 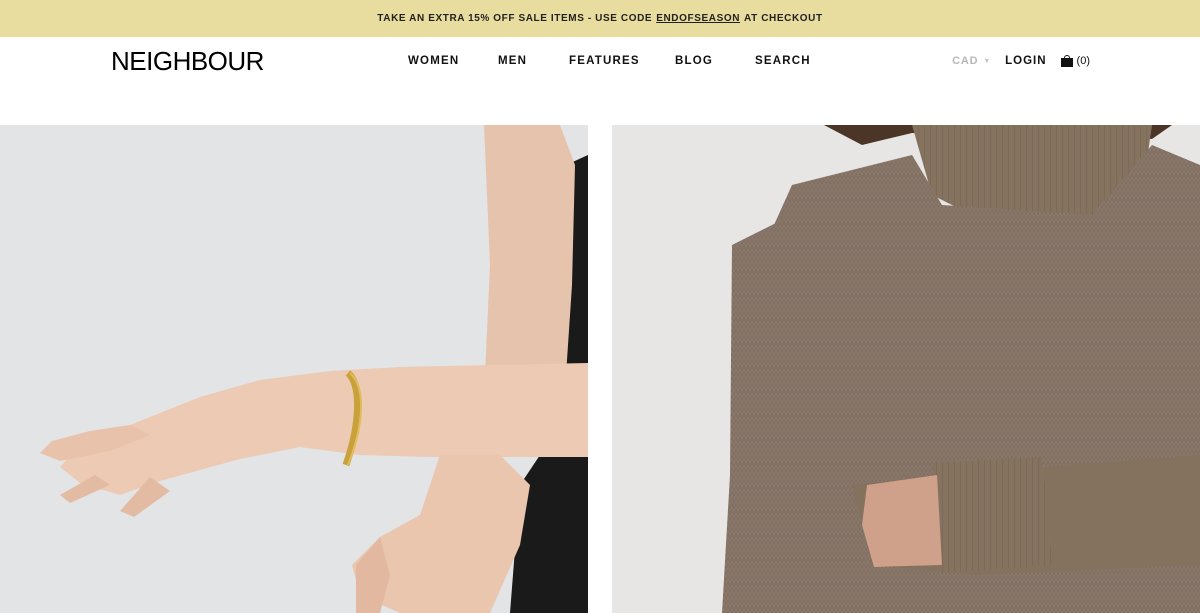 I want to click on nav-search: SEARCH, so click(x=783, y=61).